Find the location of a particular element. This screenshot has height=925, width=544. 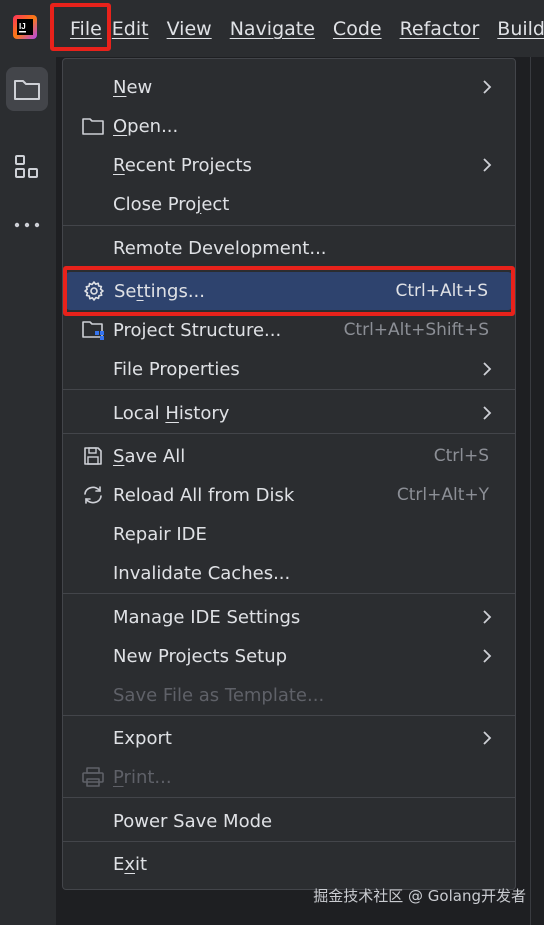

menu-item-reload-all: Reload All from Disk Ctrl+Alt+Y is located at coordinates (289, 495).